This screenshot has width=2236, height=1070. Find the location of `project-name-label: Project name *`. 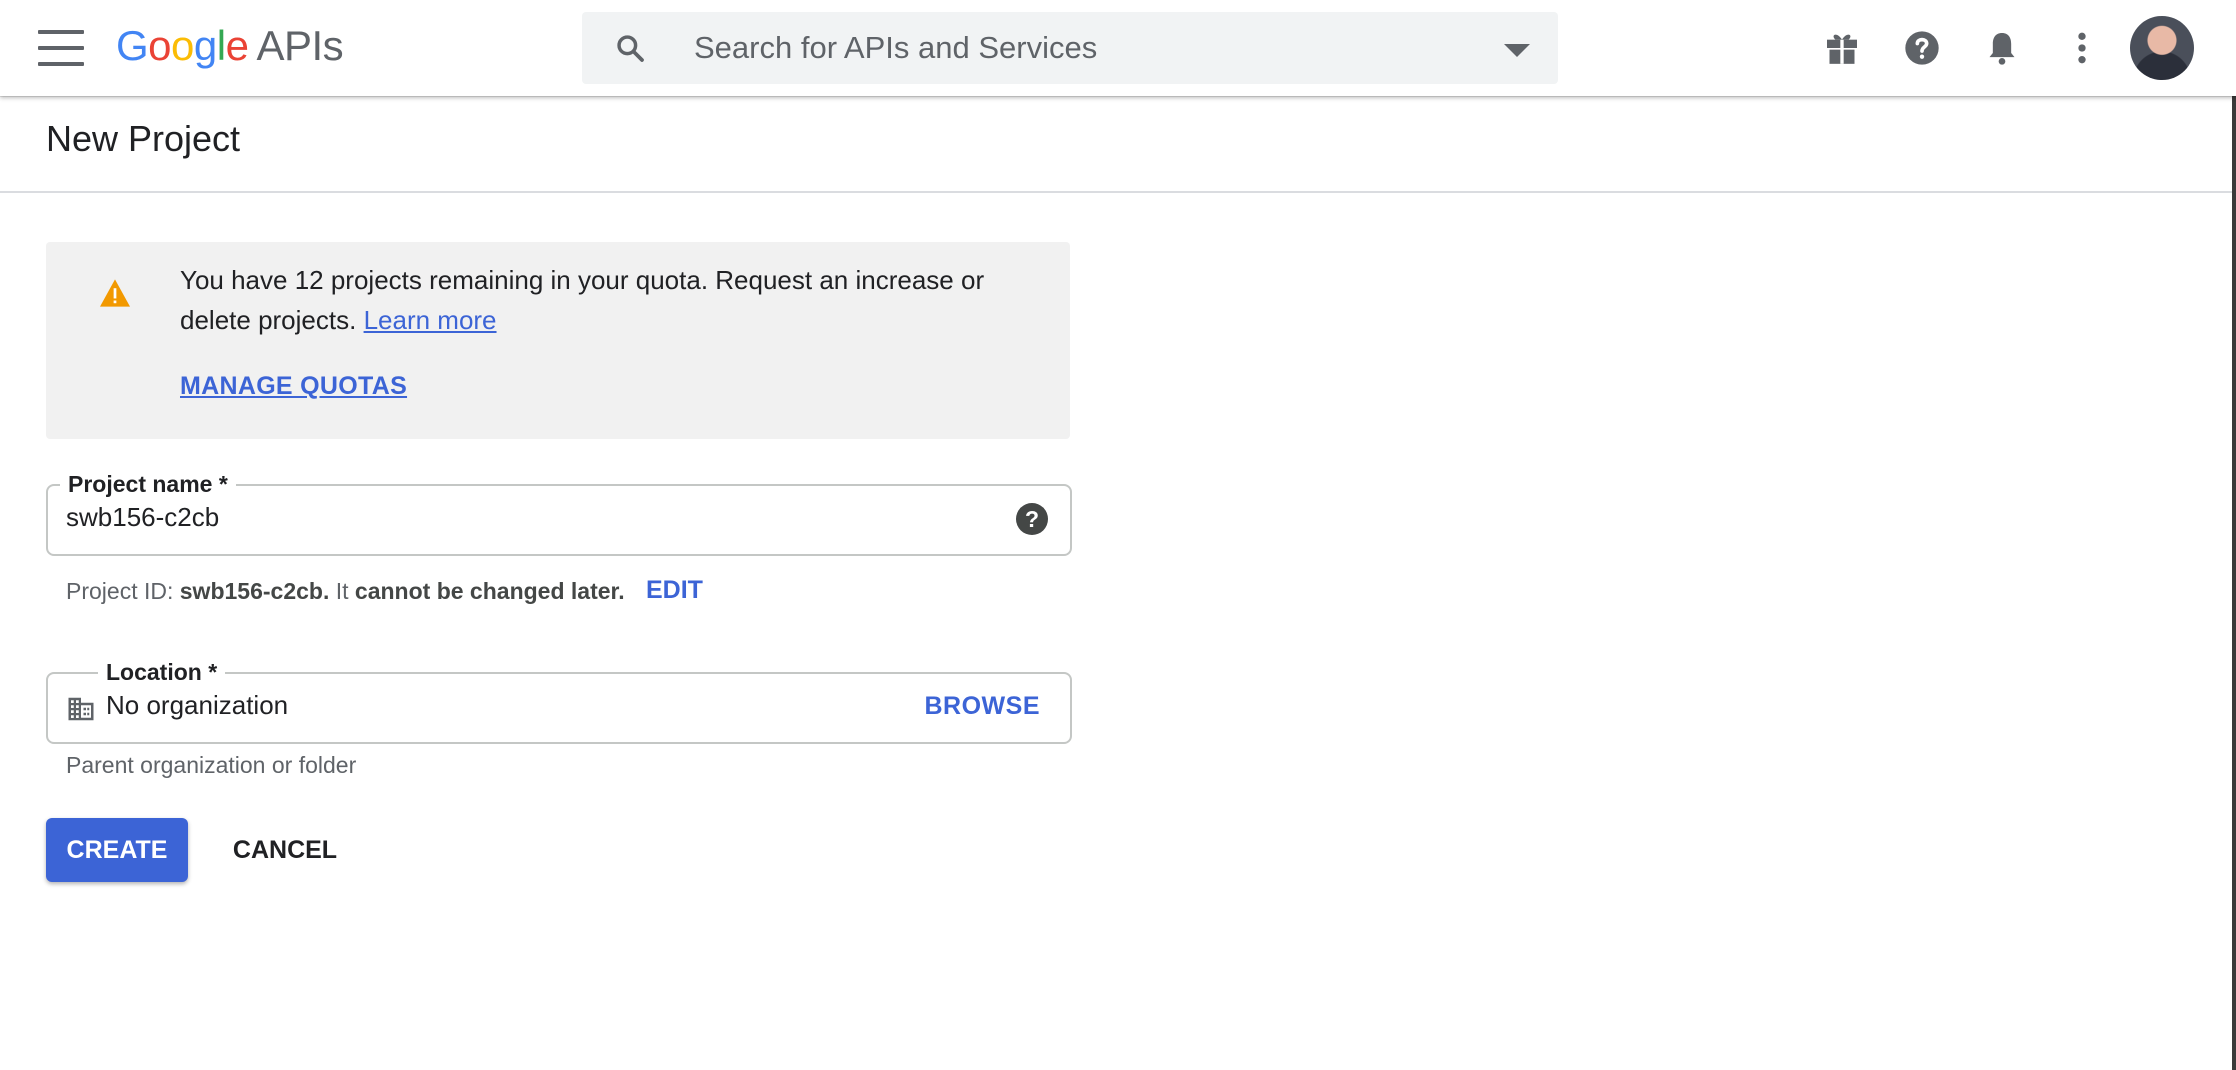

project-name-label: Project name * is located at coordinates (148, 484).